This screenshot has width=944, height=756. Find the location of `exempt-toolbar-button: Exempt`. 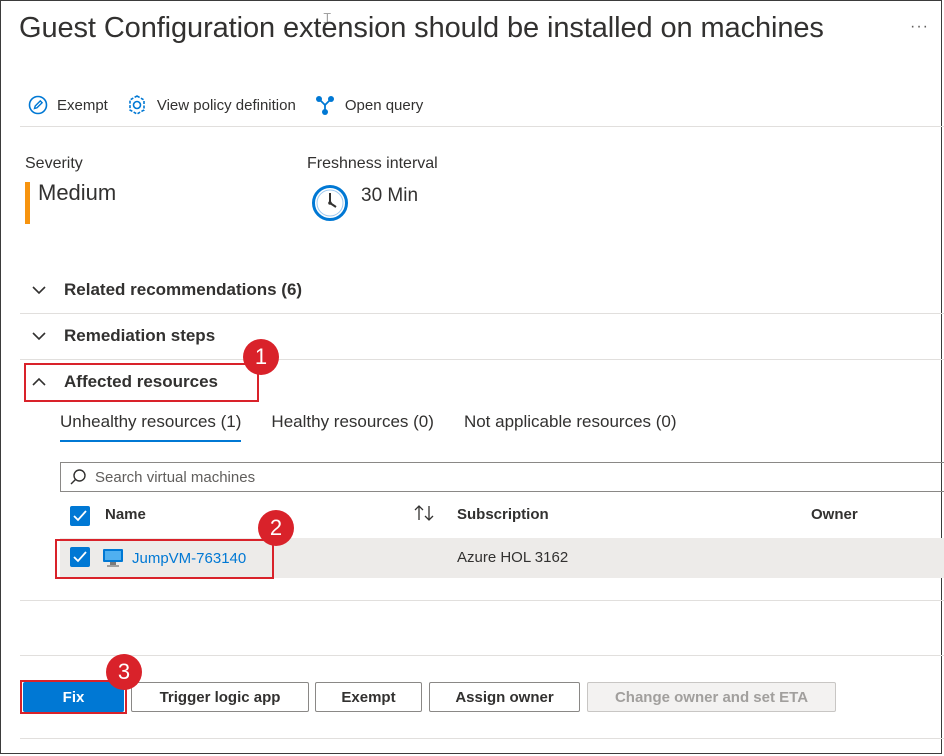

exempt-toolbar-button: Exempt is located at coordinates (68, 105).